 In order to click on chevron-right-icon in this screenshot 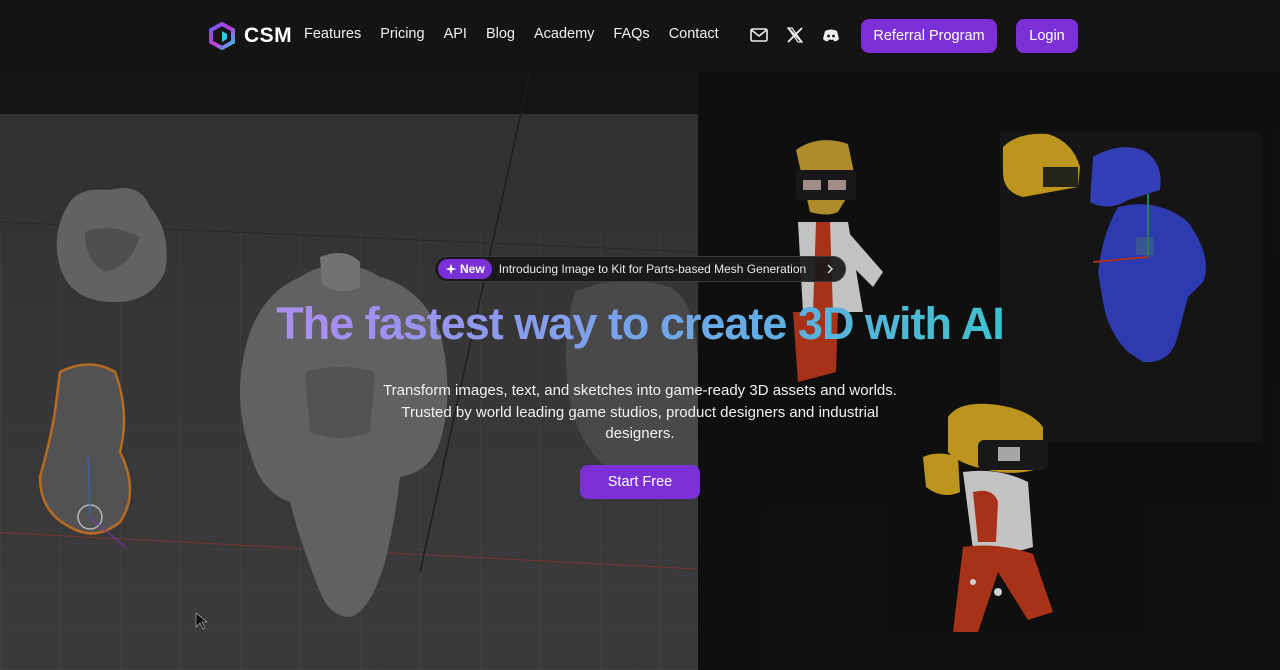, I will do `click(830, 269)`.